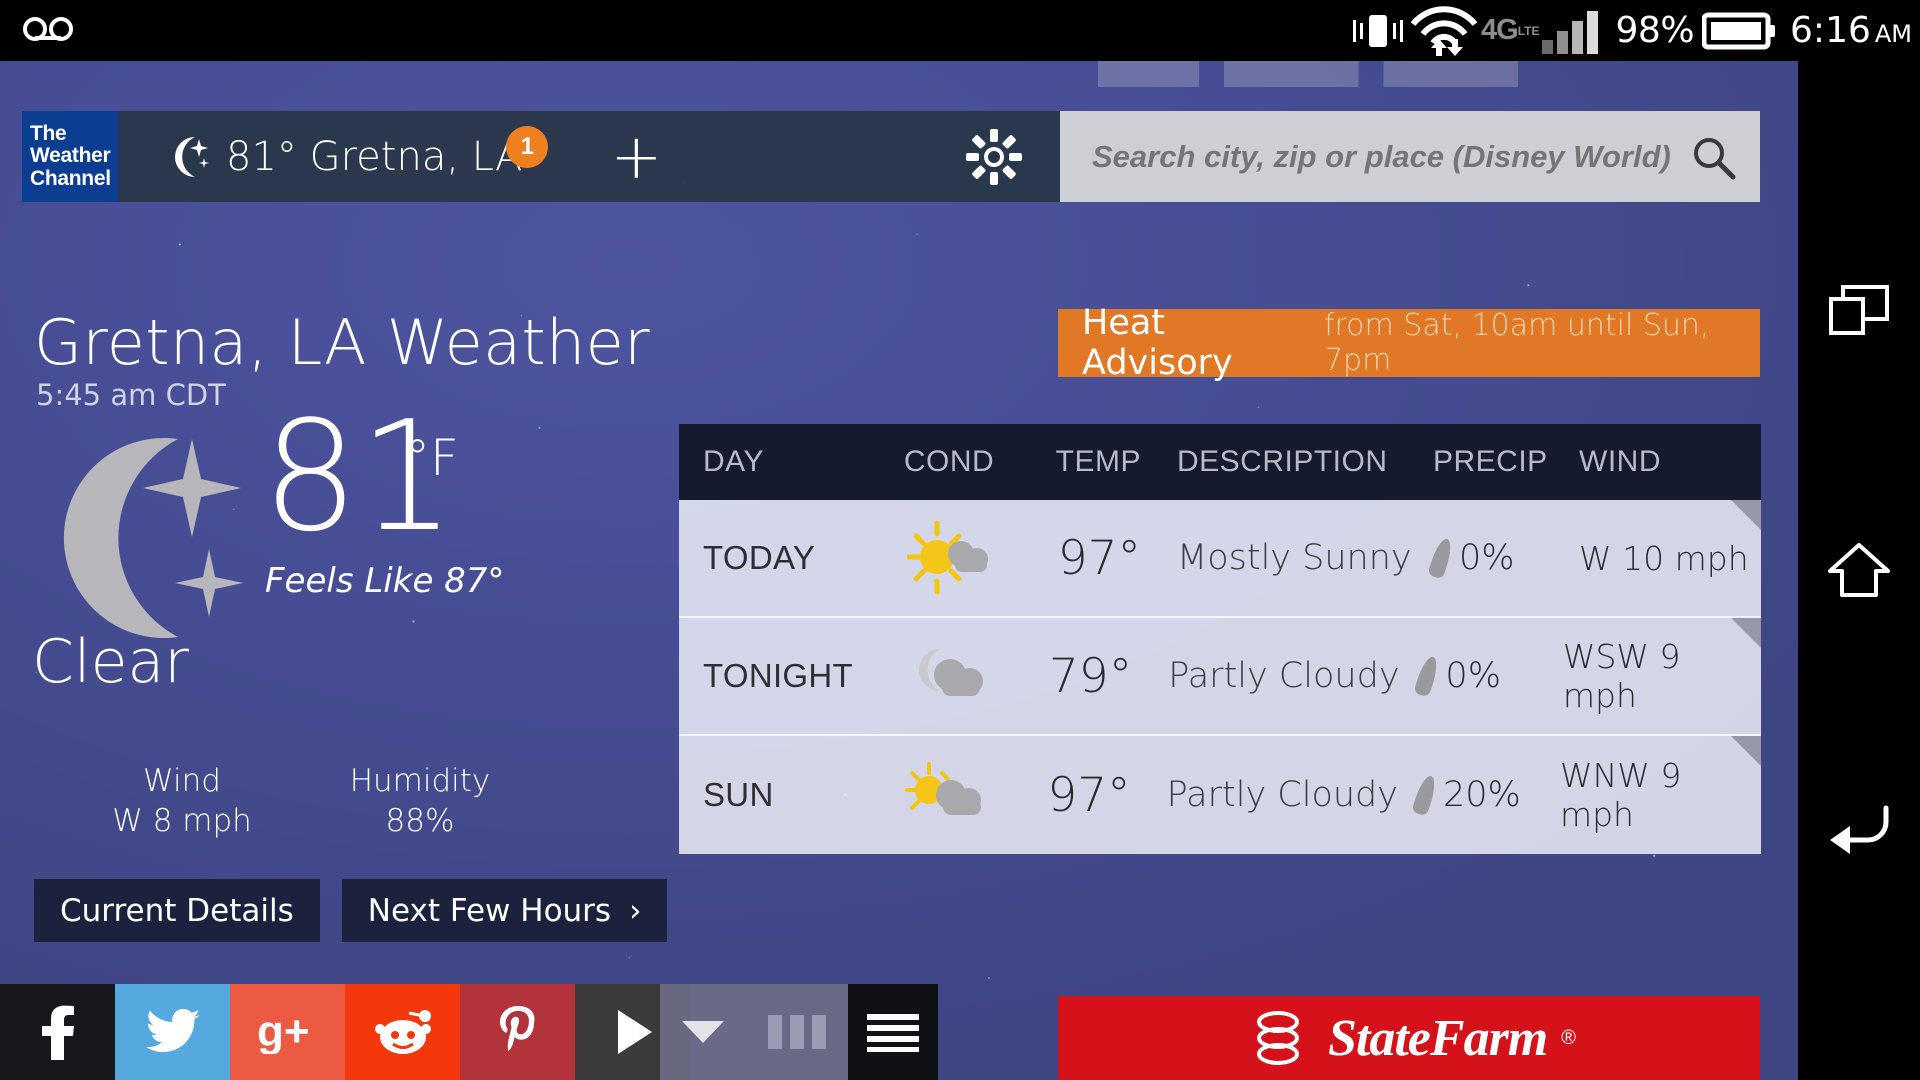 The image size is (1920, 1080). What do you see at coordinates (192, 156) in the screenshot?
I see `moon-stars-icon` at bounding box center [192, 156].